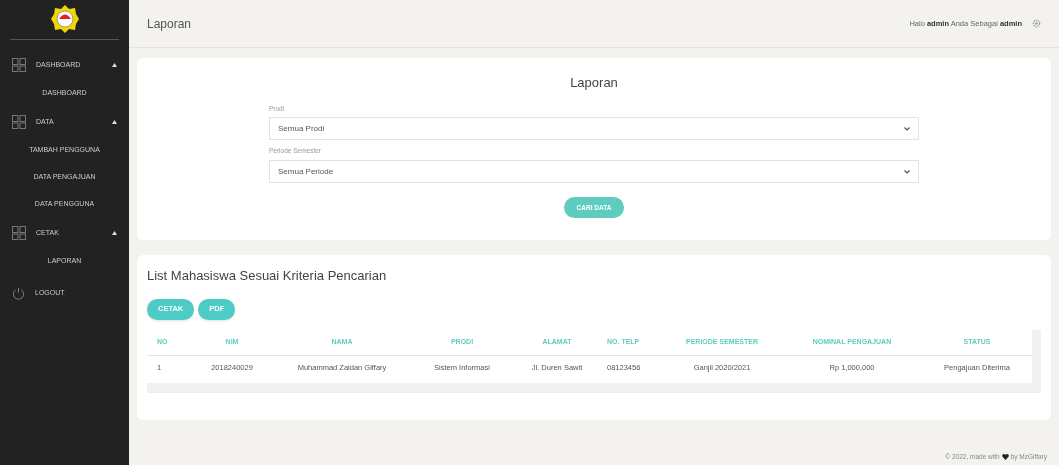 This screenshot has width=1059, height=465. What do you see at coordinates (1036, 360) in the screenshot?
I see `vertical-scrollbar` at bounding box center [1036, 360].